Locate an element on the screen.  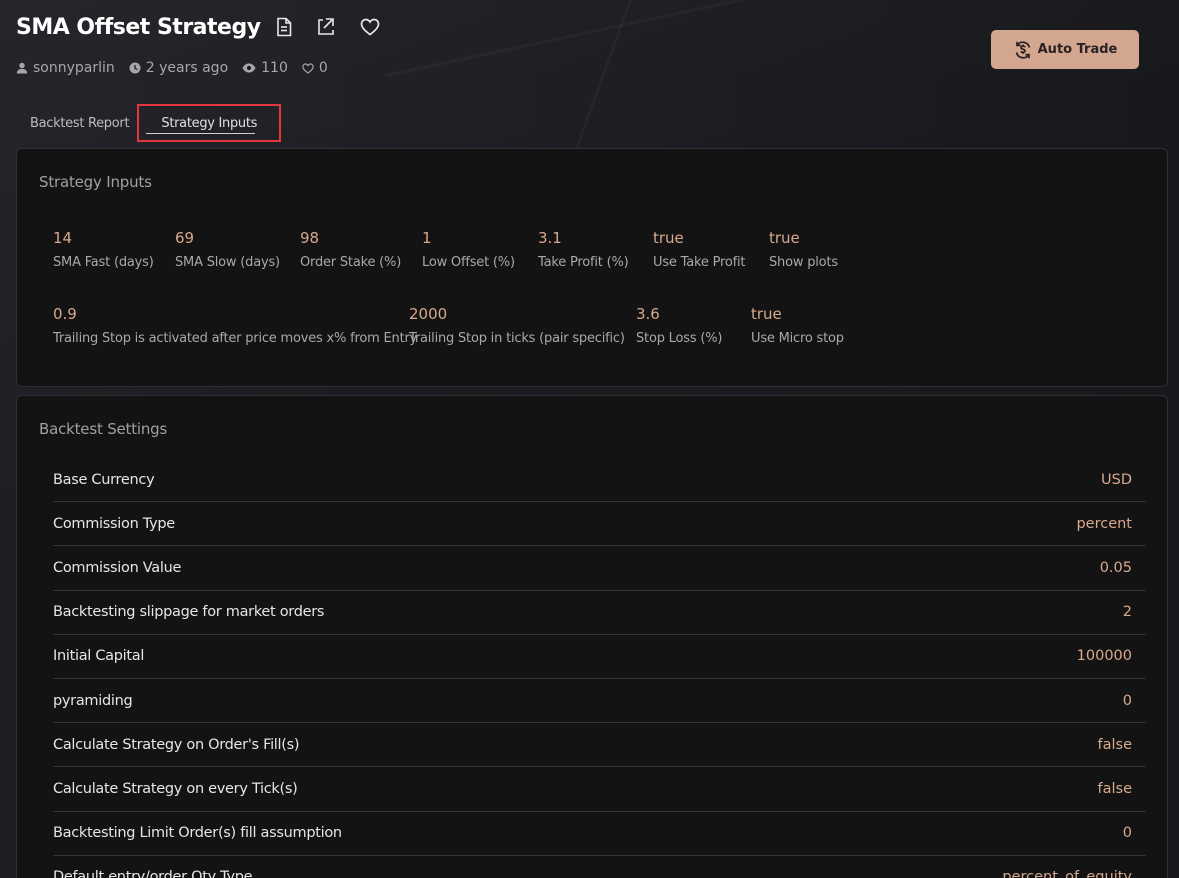
export-icon is located at coordinates (326, 27).